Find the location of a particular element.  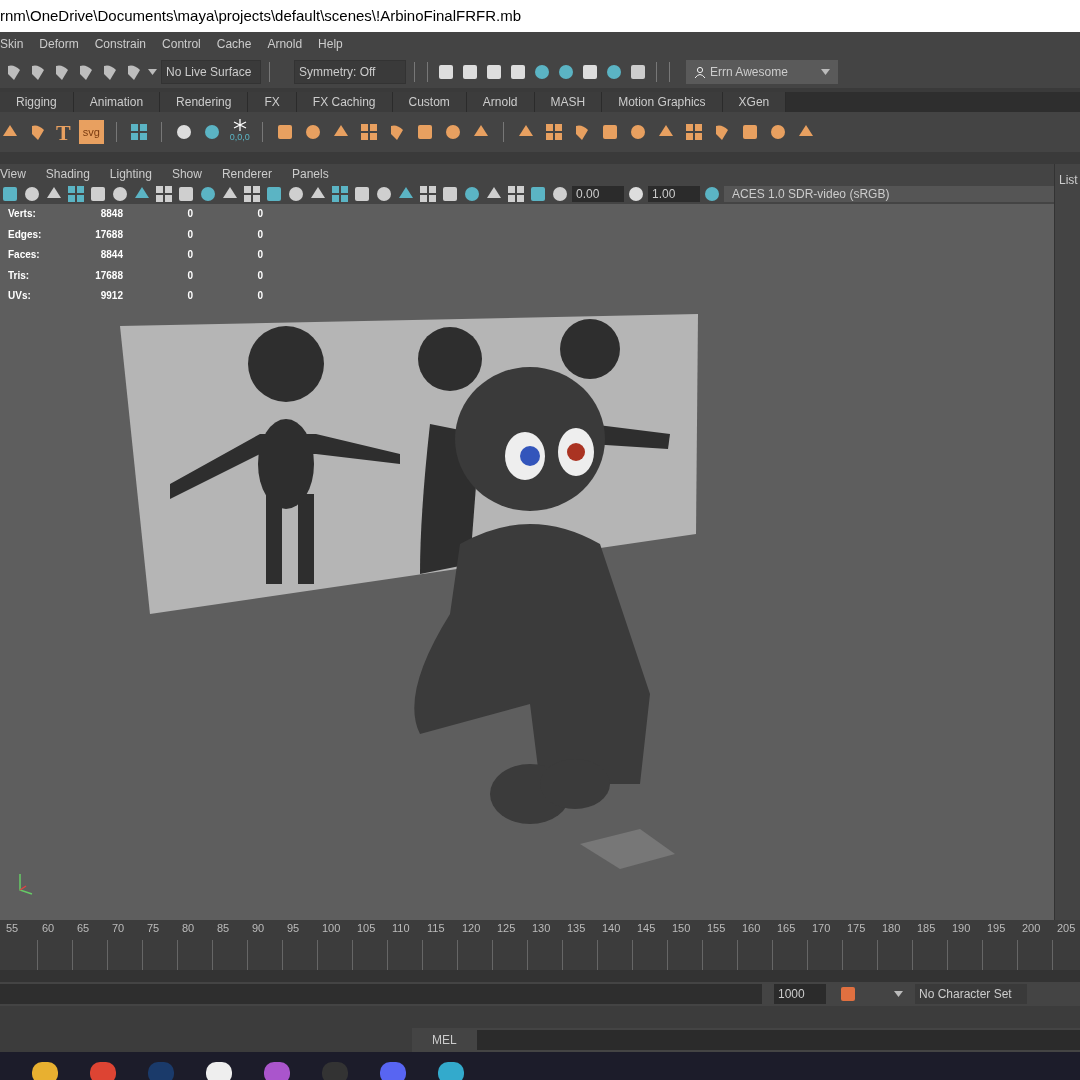

freeze-transform-label: 0,0,0 is located at coordinates (239, 138).